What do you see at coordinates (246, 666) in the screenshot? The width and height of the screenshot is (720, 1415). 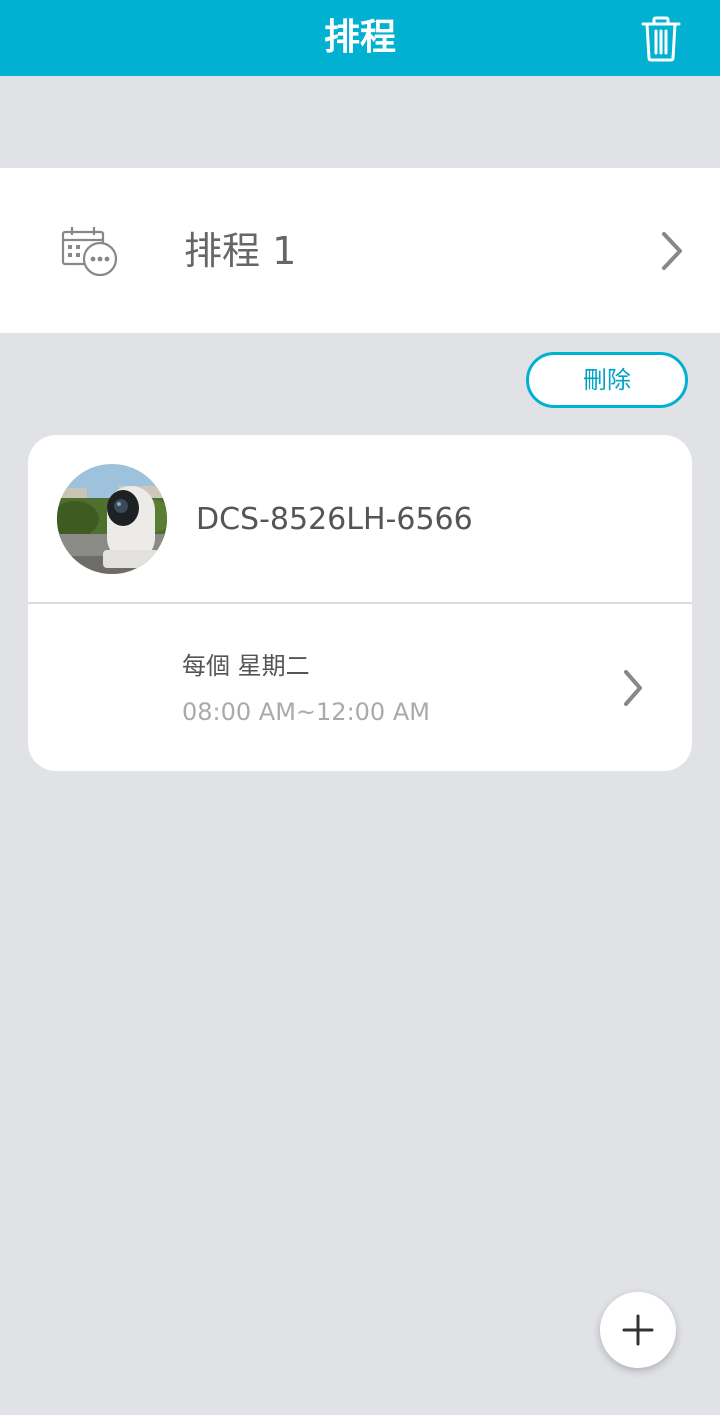 I see `repeat-days: 每個 星期二` at bounding box center [246, 666].